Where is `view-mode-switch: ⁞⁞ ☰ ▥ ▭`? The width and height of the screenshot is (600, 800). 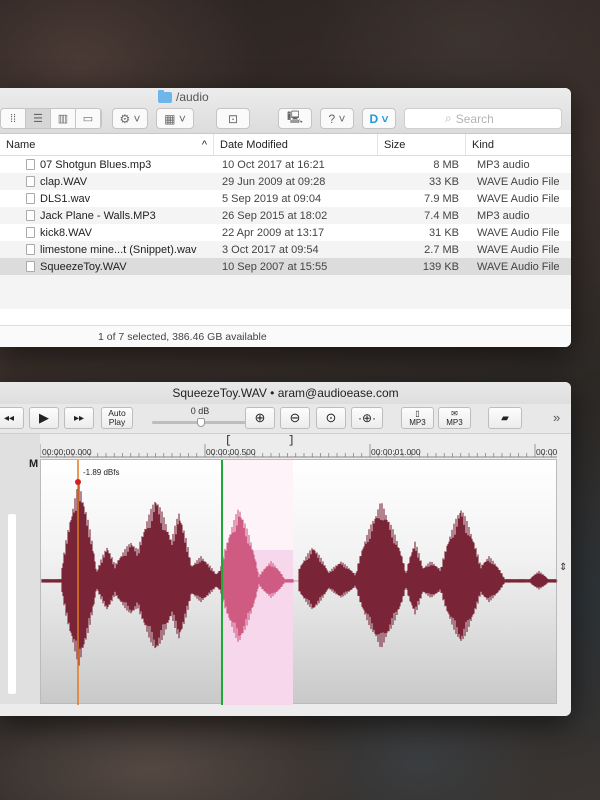
view-mode-switch: ⁞⁞ ☰ ▥ ▭ is located at coordinates (51, 118).